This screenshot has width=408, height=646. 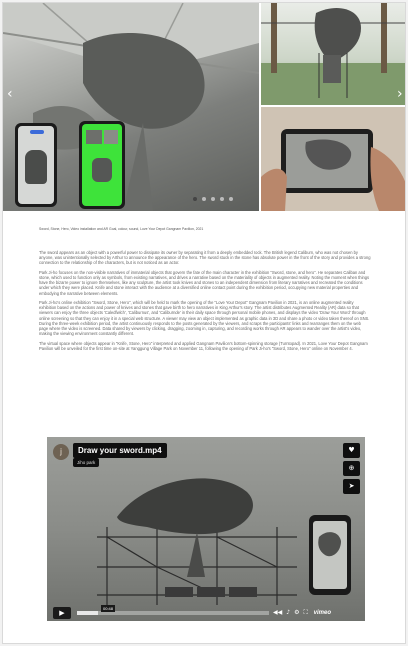 What do you see at coordinates (108, 608) in the screenshot?
I see `time-display: 00:48` at bounding box center [108, 608].